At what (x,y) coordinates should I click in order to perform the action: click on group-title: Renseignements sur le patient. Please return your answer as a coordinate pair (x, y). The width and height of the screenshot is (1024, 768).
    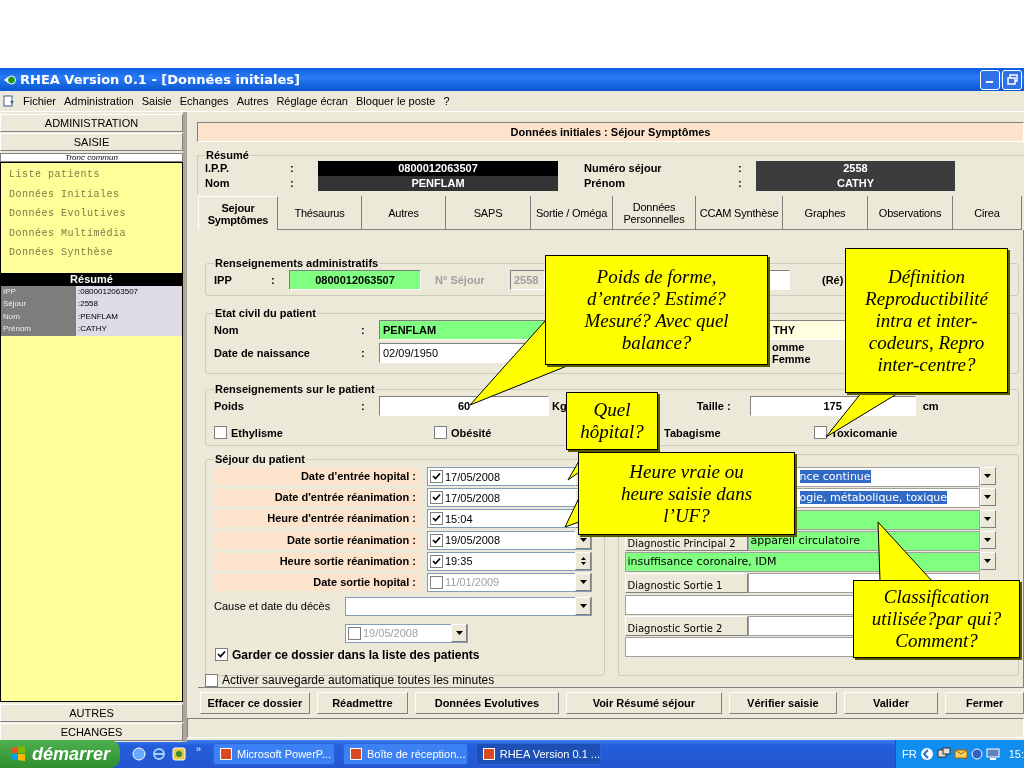
    Looking at the image, I should click on (295, 389).